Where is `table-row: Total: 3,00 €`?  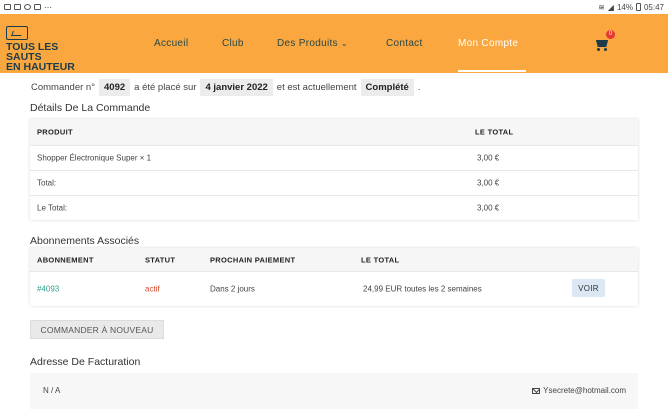 table-row: Total: 3,00 € is located at coordinates (334, 182).